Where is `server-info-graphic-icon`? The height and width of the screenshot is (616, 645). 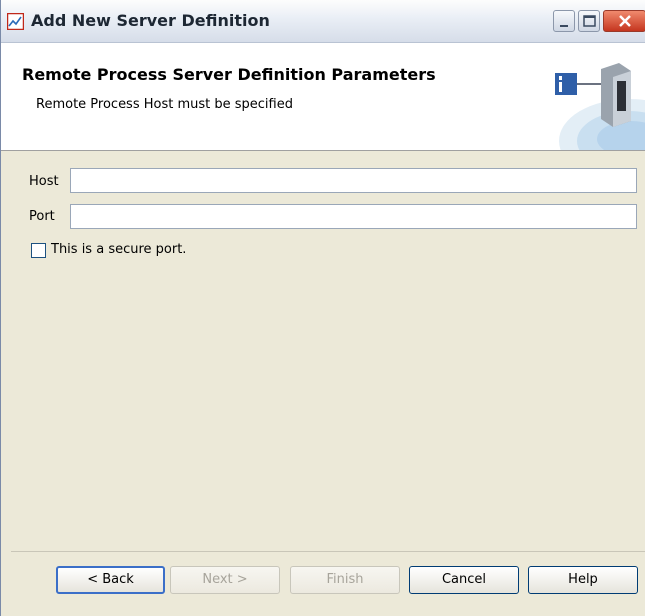
server-info-graphic-icon is located at coordinates (600, 106).